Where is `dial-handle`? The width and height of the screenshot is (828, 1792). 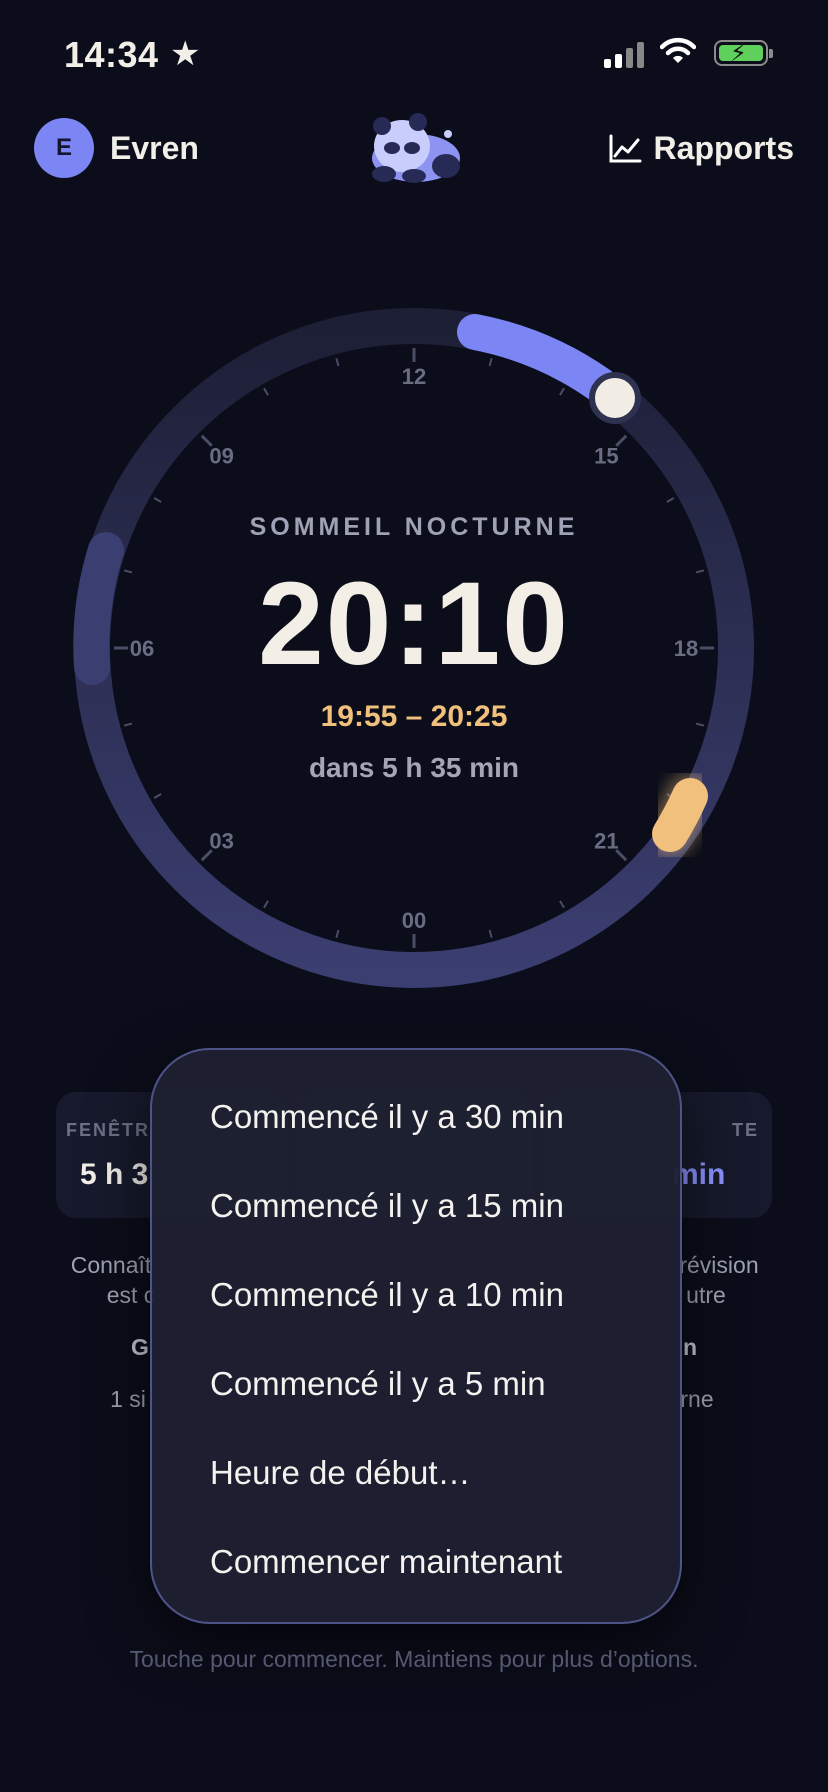
dial-handle is located at coordinates (615, 398).